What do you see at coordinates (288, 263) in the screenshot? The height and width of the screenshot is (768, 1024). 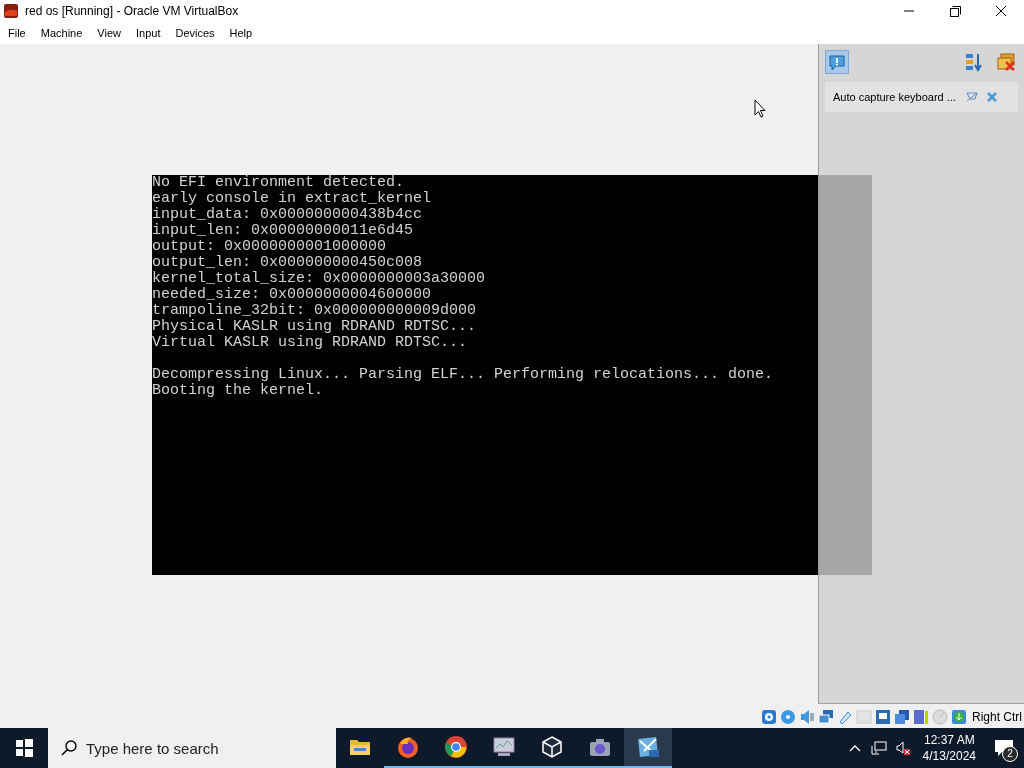 I see `console-line: output_len: 0x000000000450c008` at bounding box center [288, 263].